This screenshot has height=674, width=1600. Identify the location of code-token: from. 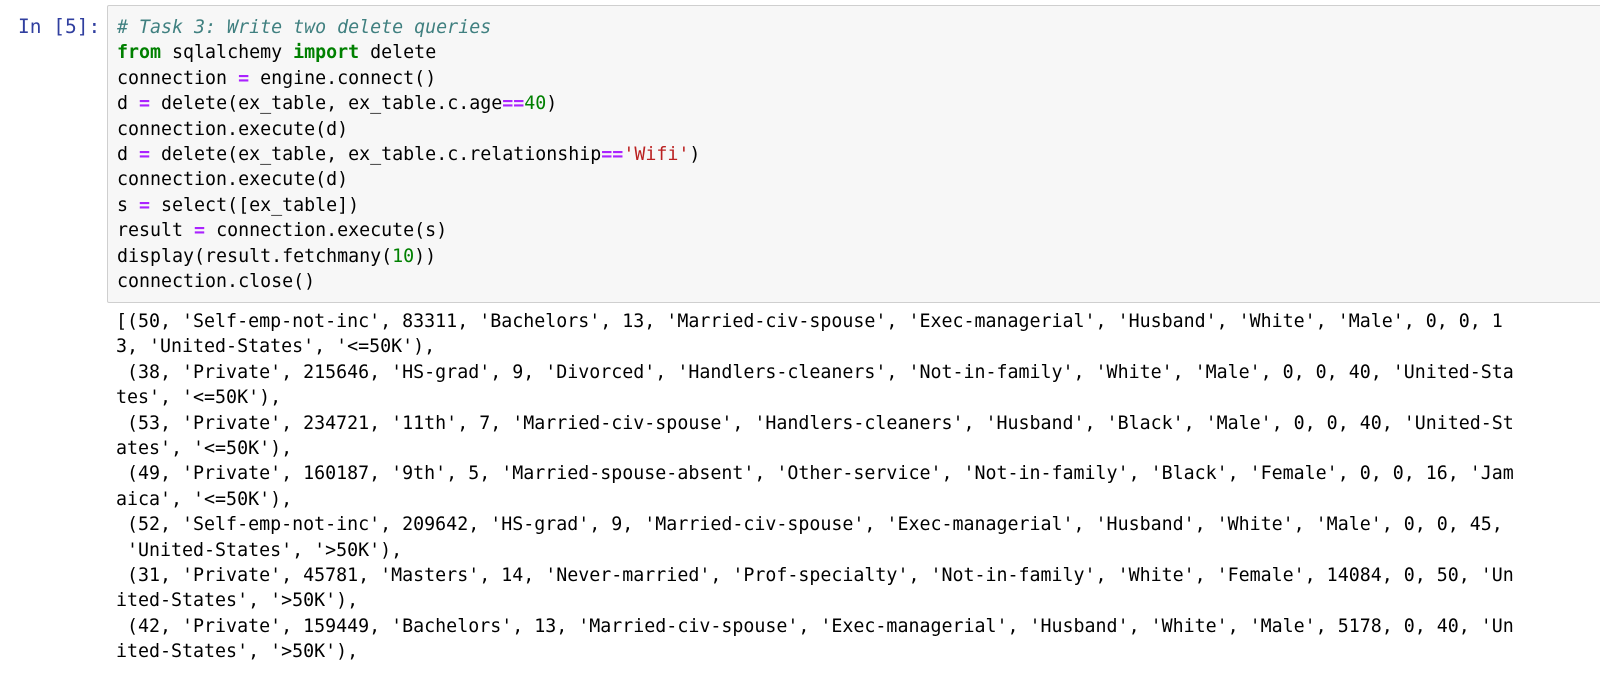
(139, 53).